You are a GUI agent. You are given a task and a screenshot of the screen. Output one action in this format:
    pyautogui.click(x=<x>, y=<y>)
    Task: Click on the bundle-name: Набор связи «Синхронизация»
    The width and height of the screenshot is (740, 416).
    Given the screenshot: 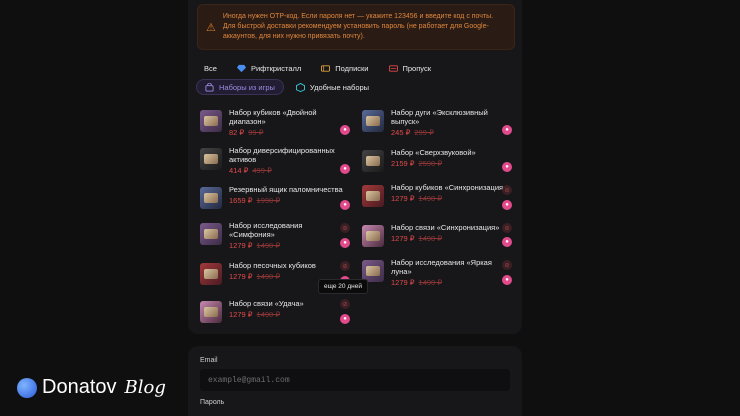 What is the action you would take?
    pyautogui.click(x=445, y=227)
    